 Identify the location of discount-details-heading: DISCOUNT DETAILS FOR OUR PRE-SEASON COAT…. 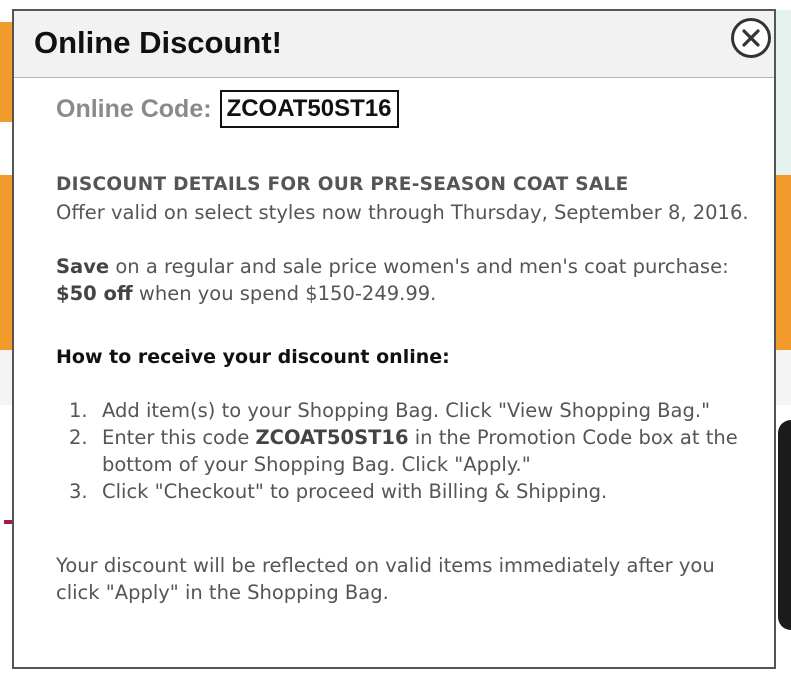
(342, 184).